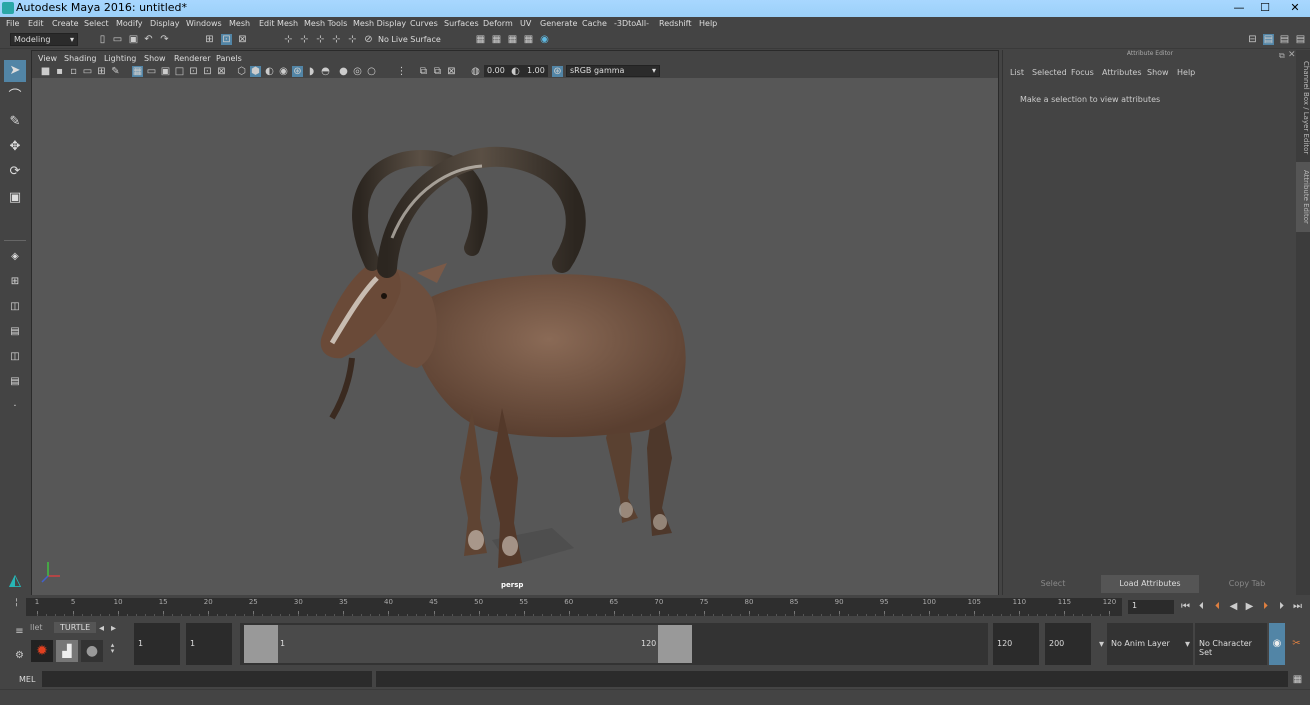 The width and height of the screenshot is (1310, 705). I want to click on range-slider-track: 1 120, so click(614, 644).